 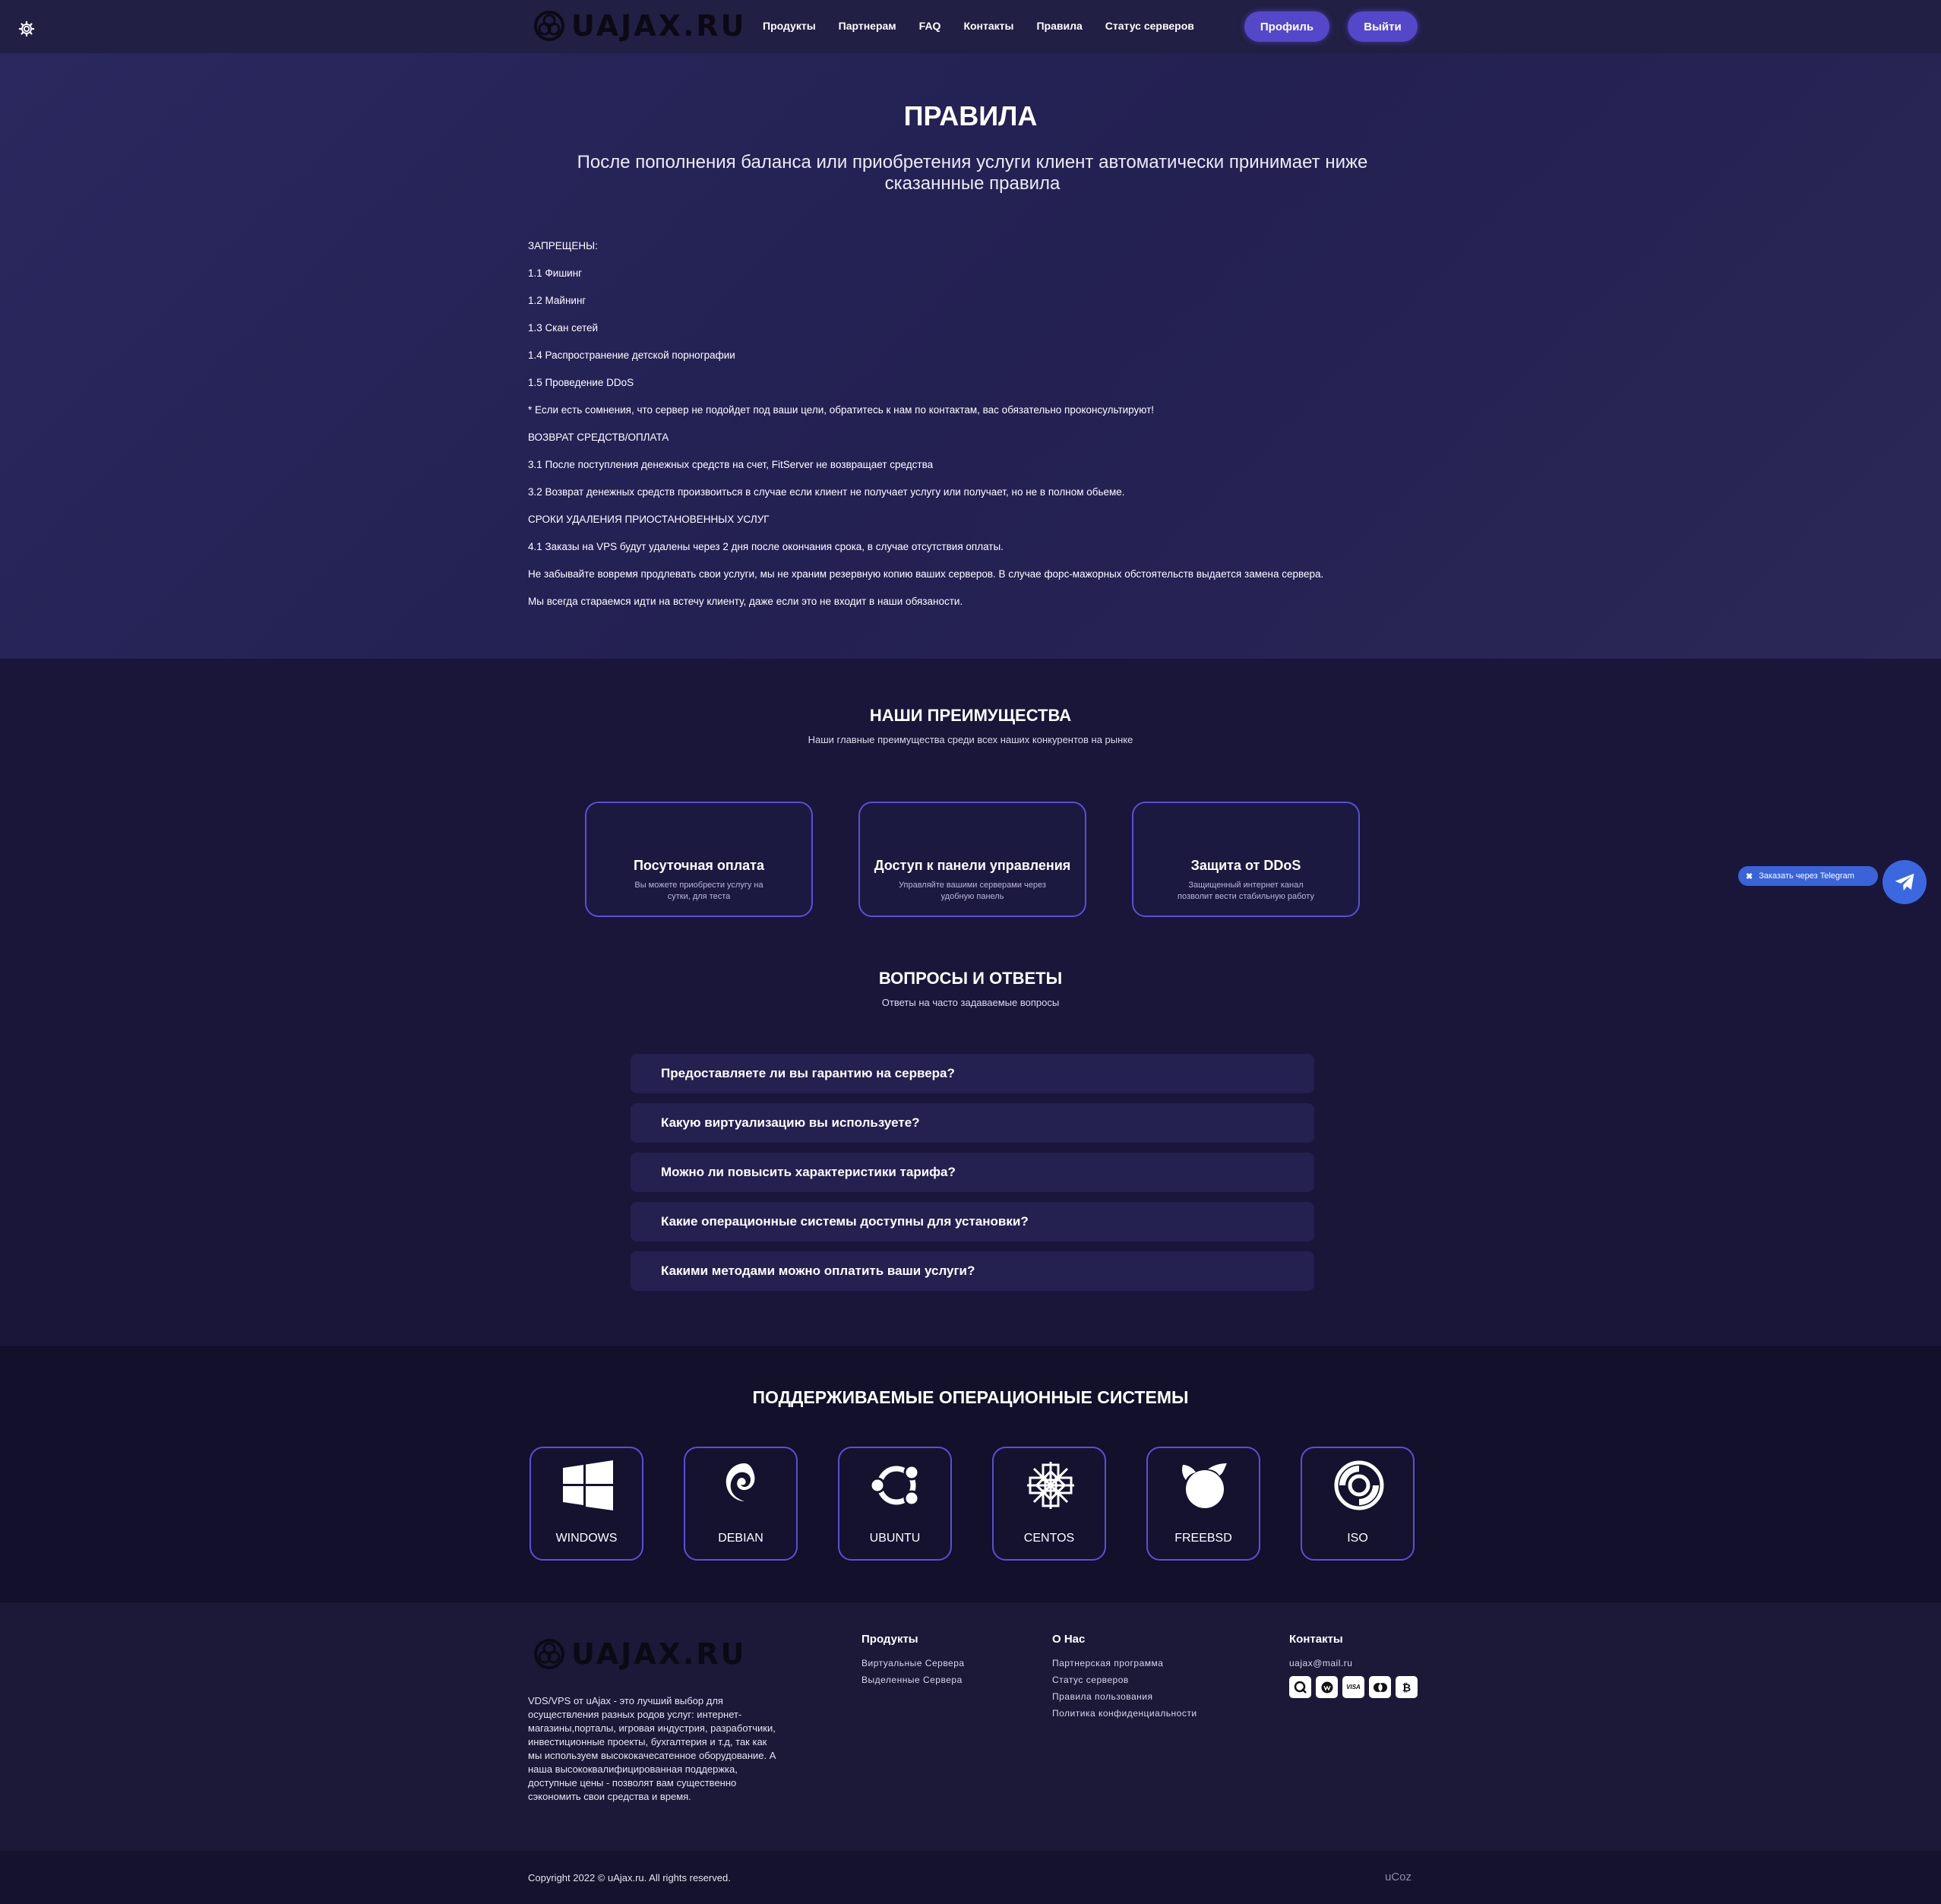 What do you see at coordinates (789, 26) in the screenshot?
I see `nav-products: Продукты` at bounding box center [789, 26].